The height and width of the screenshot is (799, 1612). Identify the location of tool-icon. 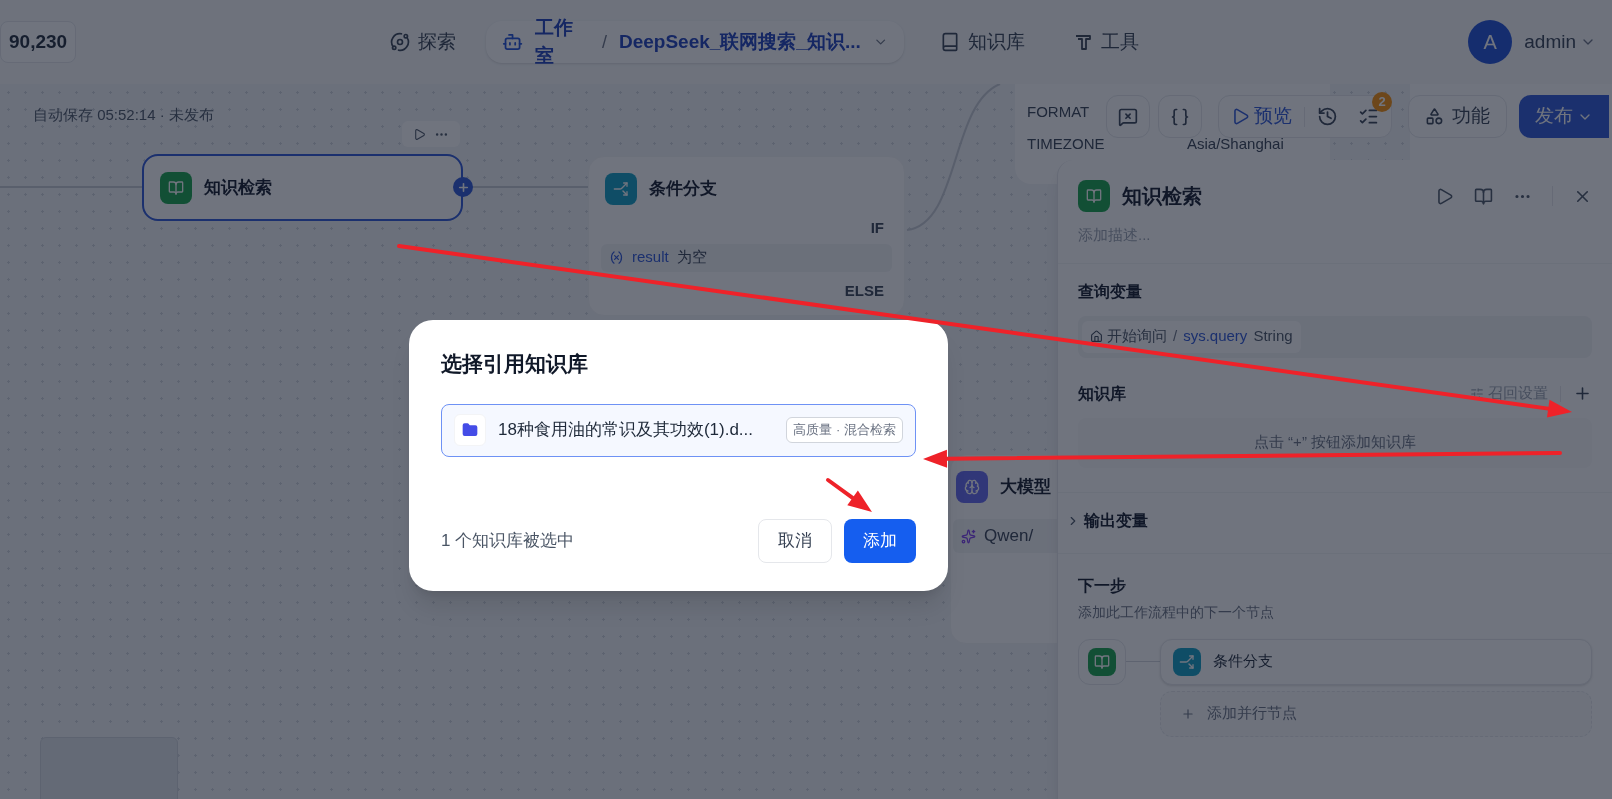
(1083, 42).